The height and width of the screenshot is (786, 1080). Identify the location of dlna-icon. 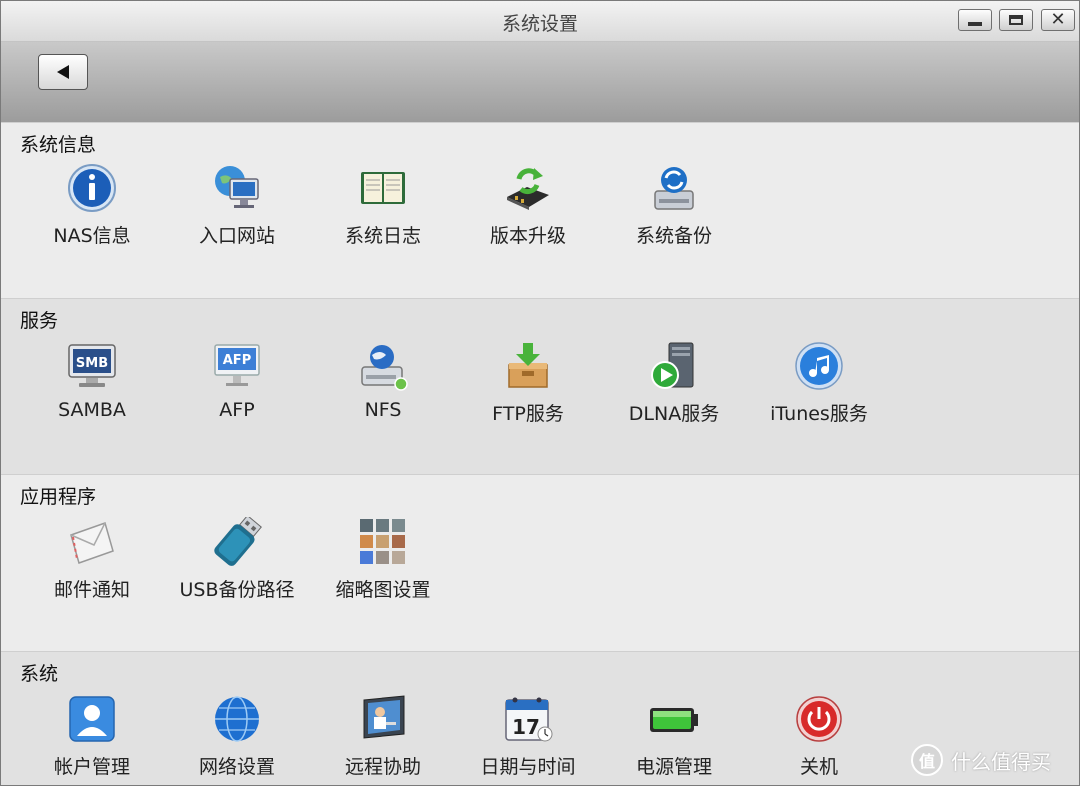
(672, 365).